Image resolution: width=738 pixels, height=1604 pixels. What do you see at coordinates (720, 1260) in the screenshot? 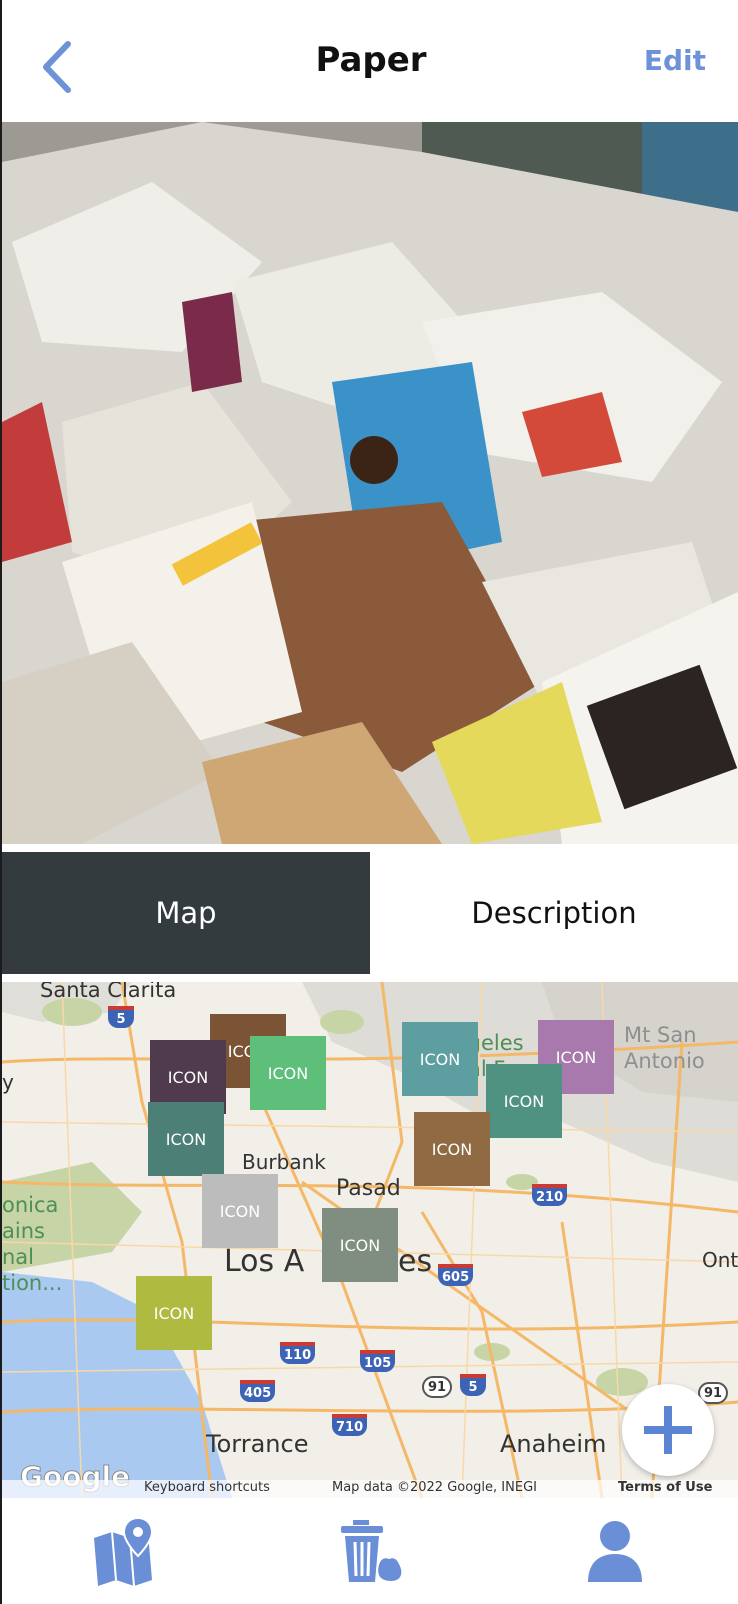
I see `map-label-ont: Ont` at bounding box center [720, 1260].